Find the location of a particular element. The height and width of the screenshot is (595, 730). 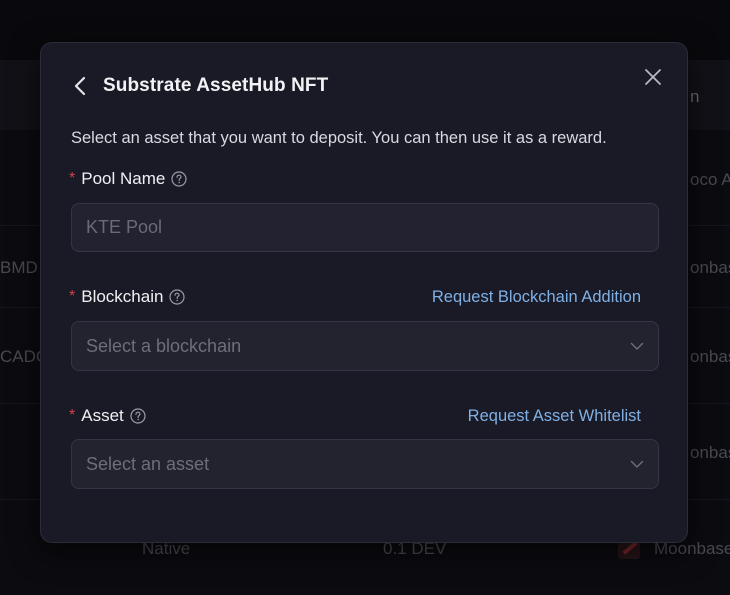

pool-name-field is located at coordinates (365, 227).